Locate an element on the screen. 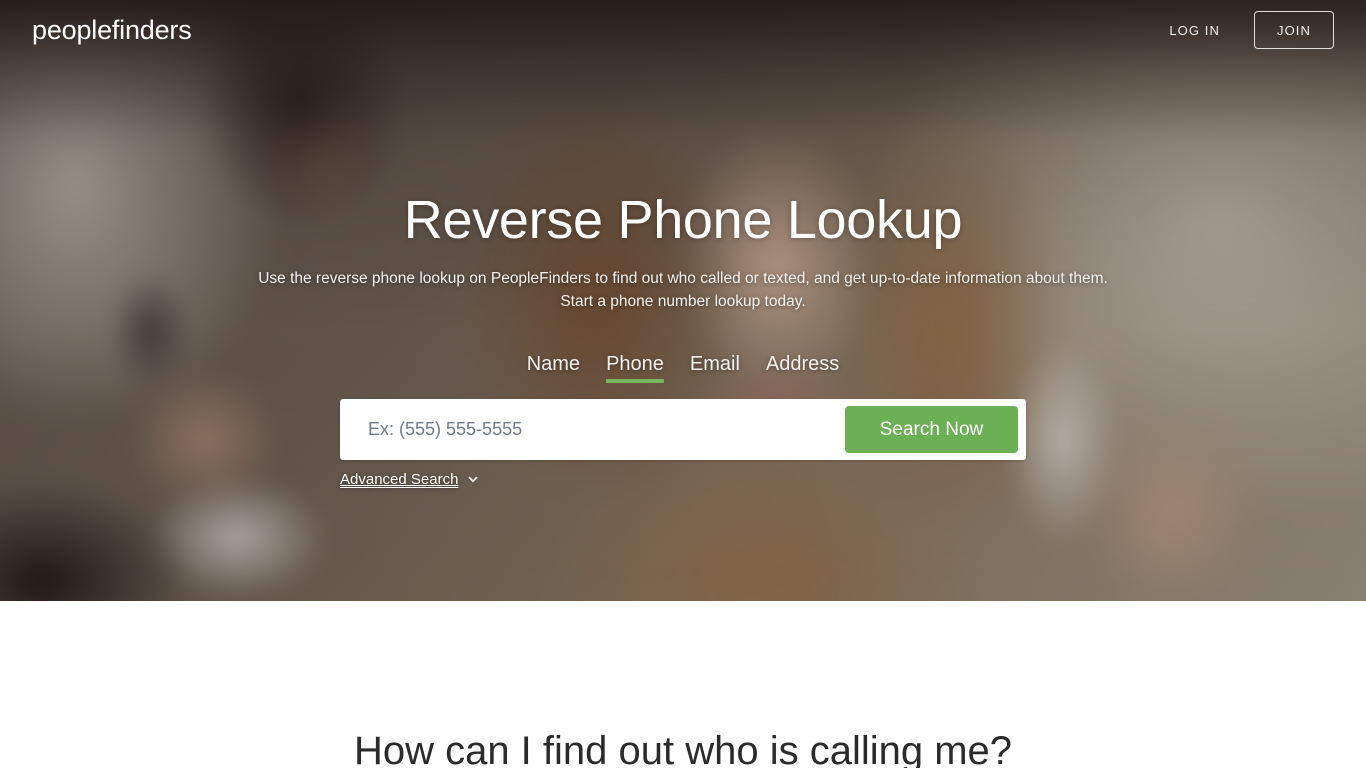  tab-email: Email is located at coordinates (715, 368).